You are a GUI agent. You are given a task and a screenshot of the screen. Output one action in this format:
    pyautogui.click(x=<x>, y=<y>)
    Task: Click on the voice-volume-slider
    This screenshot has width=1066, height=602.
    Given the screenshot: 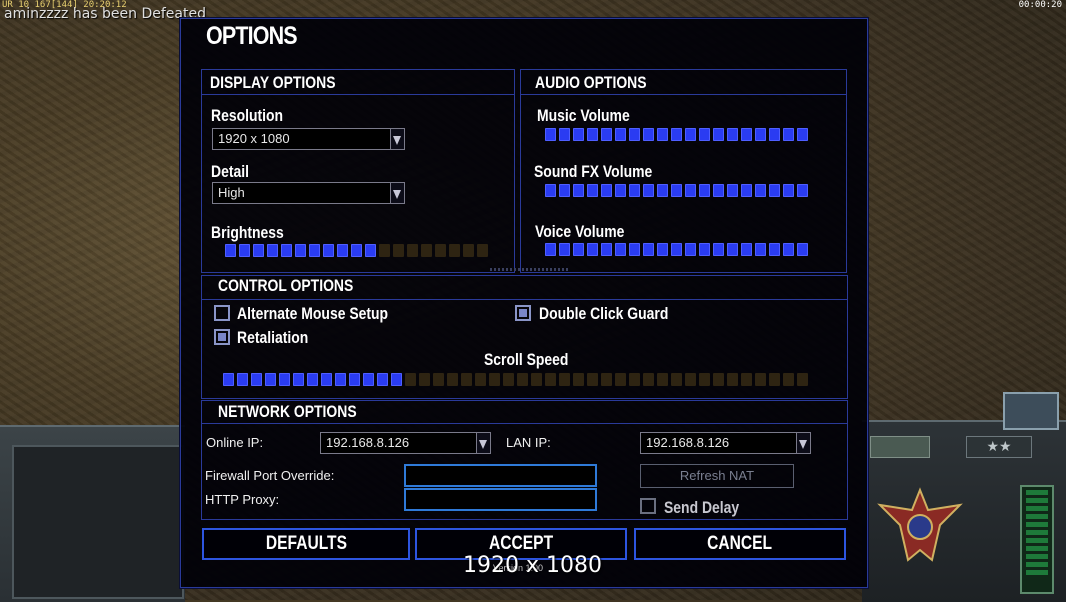 What is the action you would take?
    pyautogui.click(x=676, y=249)
    